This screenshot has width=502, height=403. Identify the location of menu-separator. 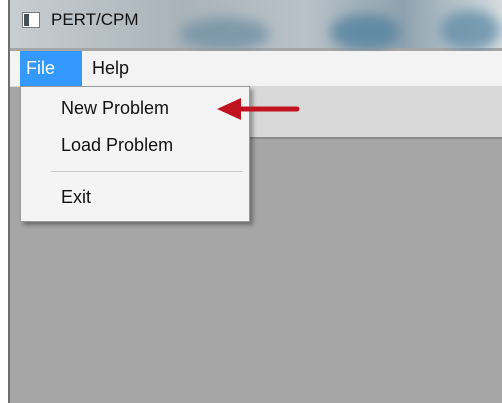
(147, 171).